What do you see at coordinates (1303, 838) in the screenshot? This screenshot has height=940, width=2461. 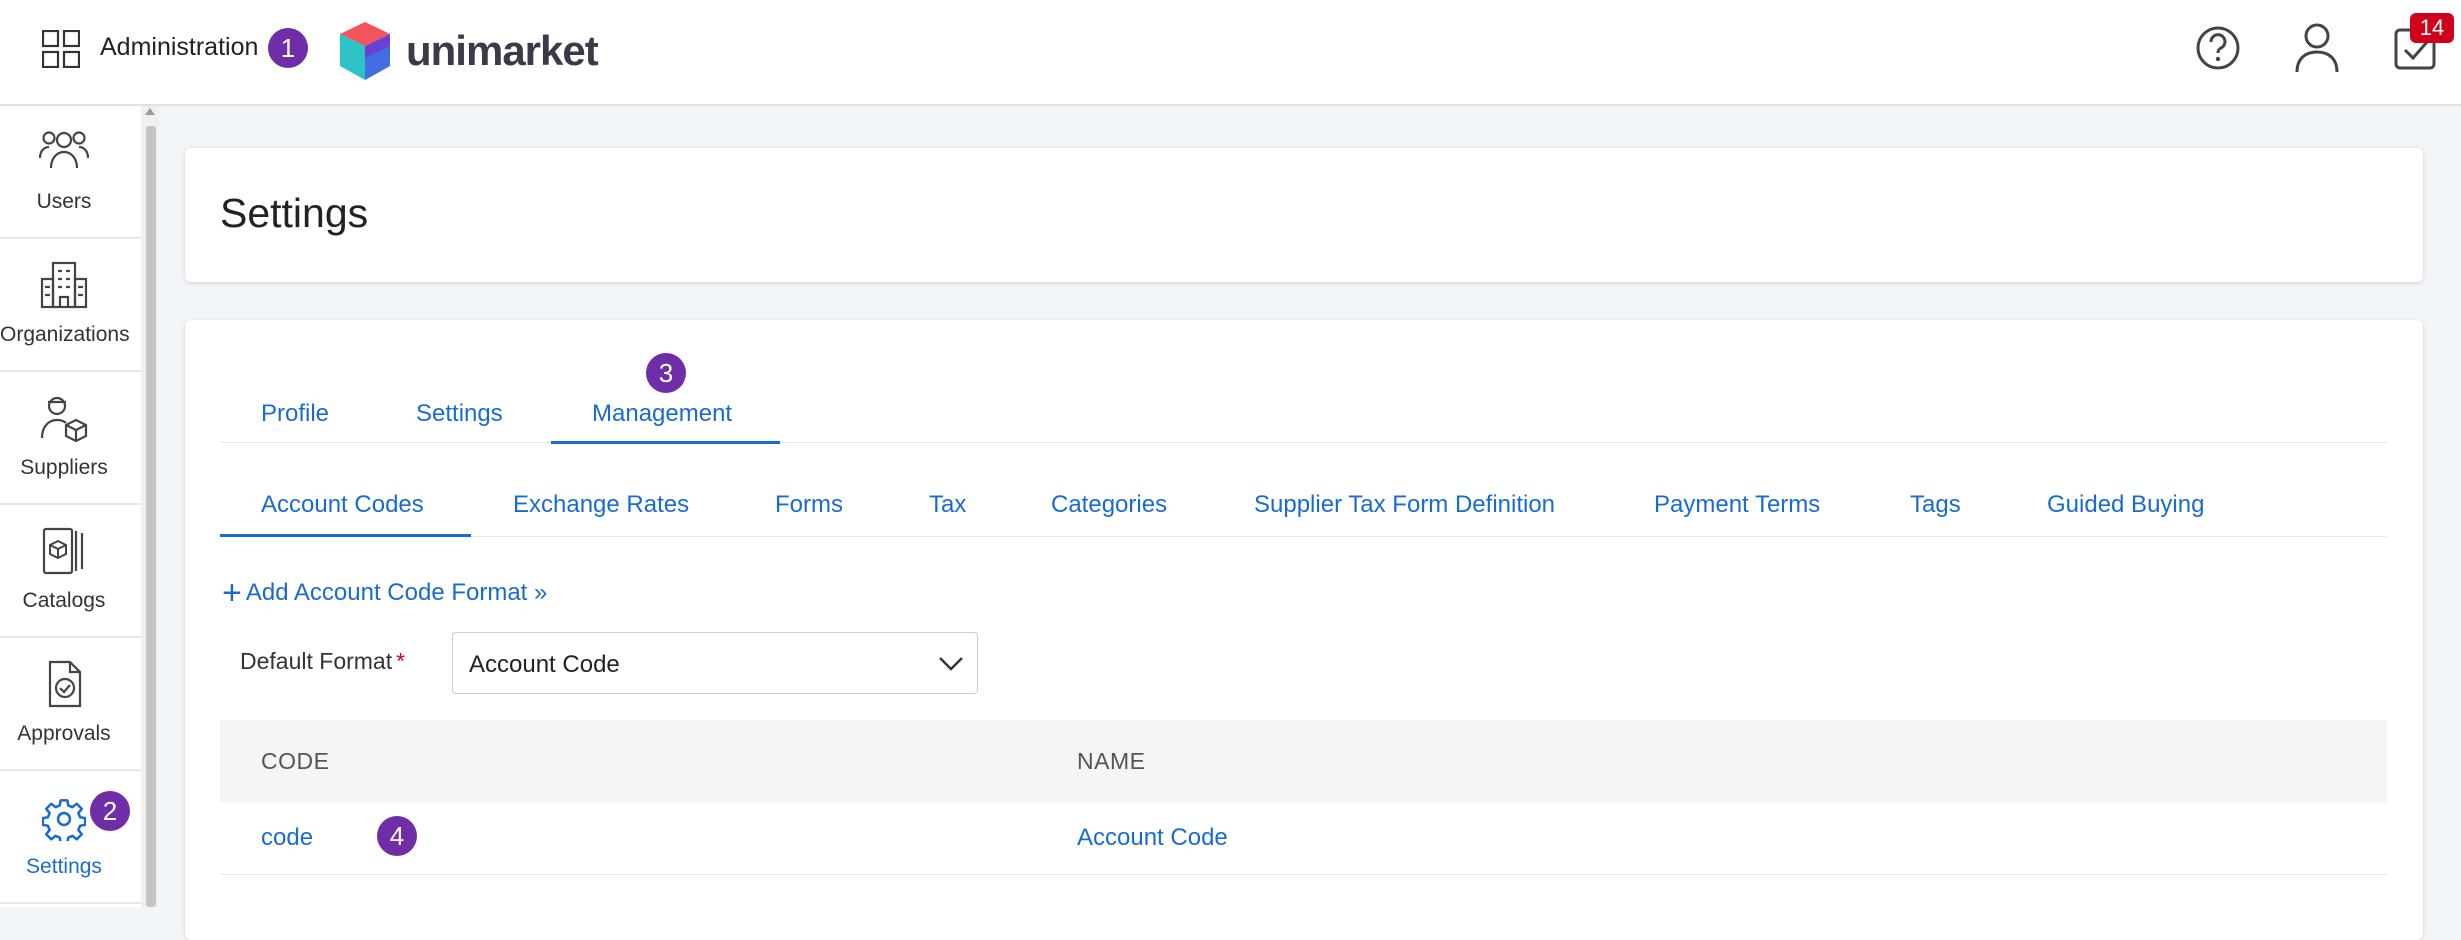 I see `table-row: code 4 Account Code` at bounding box center [1303, 838].